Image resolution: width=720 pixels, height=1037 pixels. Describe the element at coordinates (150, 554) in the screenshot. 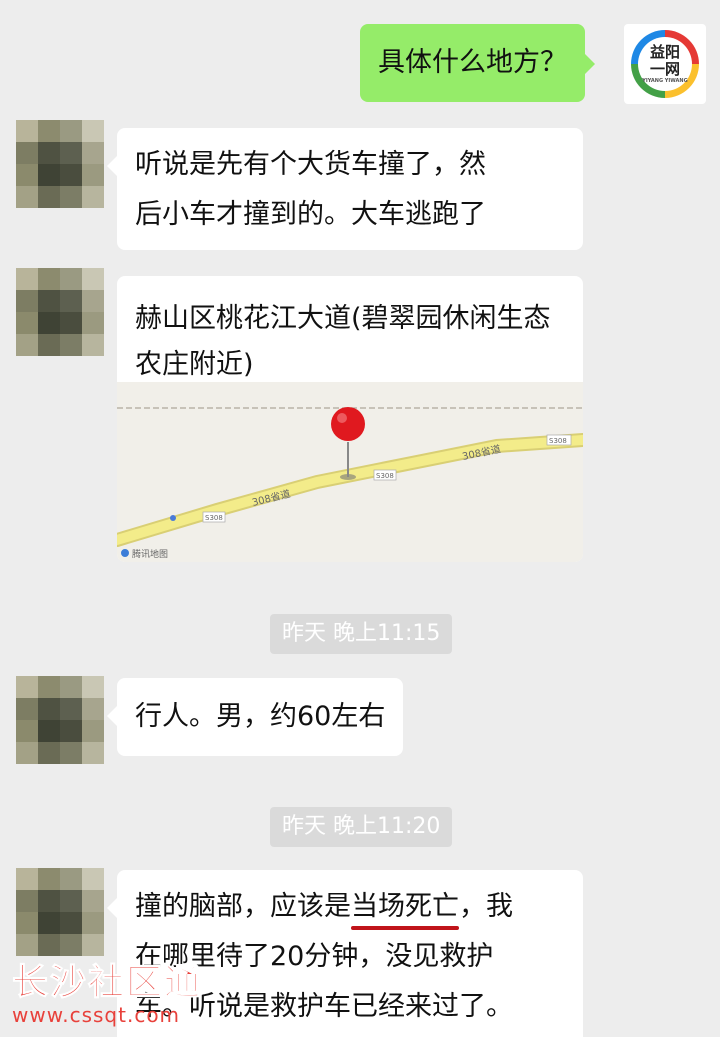

I see `map-provider-label: 腾讯地图` at that location.